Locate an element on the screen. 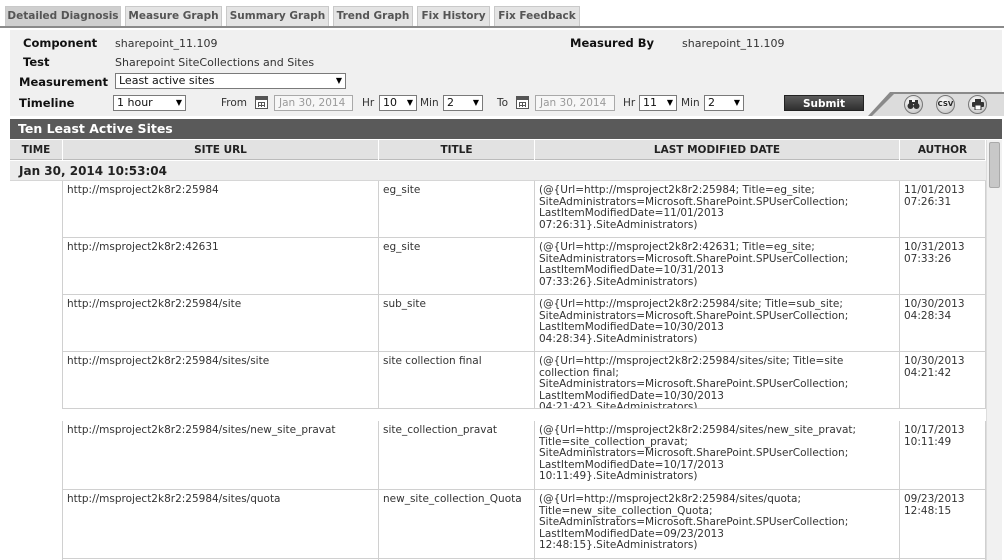  binoculars-glyph is located at coordinates (913, 104).